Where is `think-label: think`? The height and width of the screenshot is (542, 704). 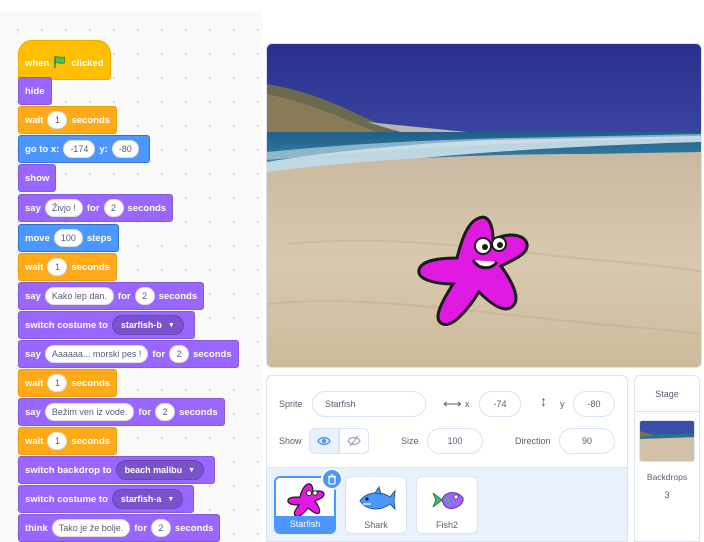
think-label: think is located at coordinates (36, 528).